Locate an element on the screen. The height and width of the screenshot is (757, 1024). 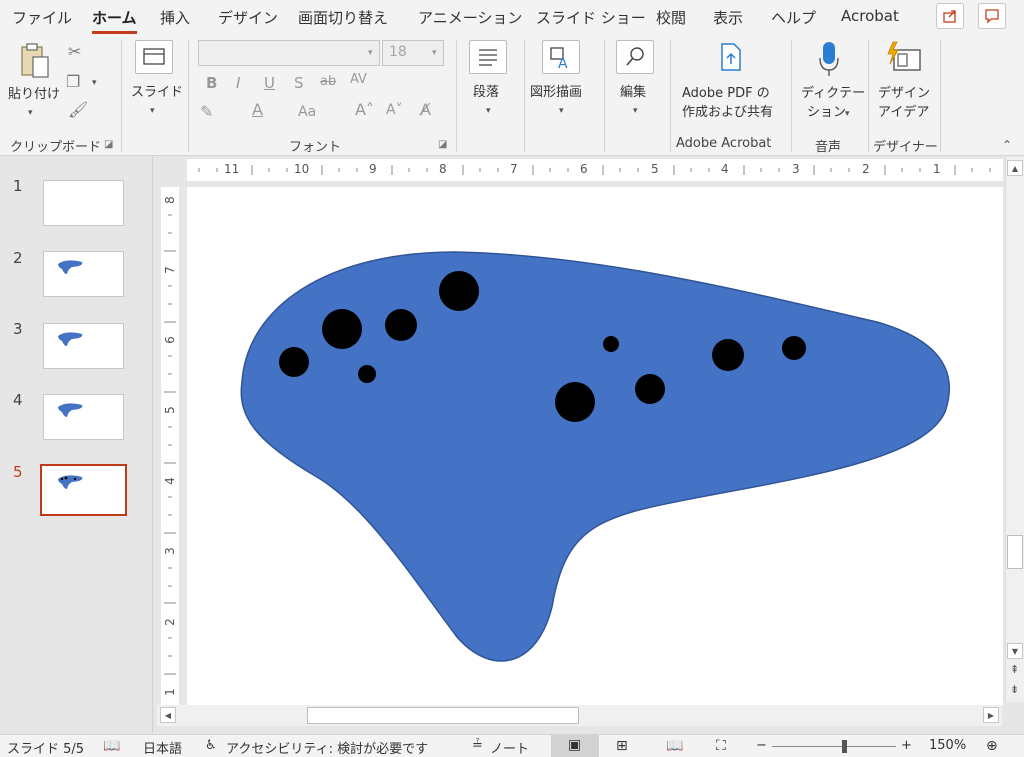
scroll-right-button: ▶ is located at coordinates (991, 715).